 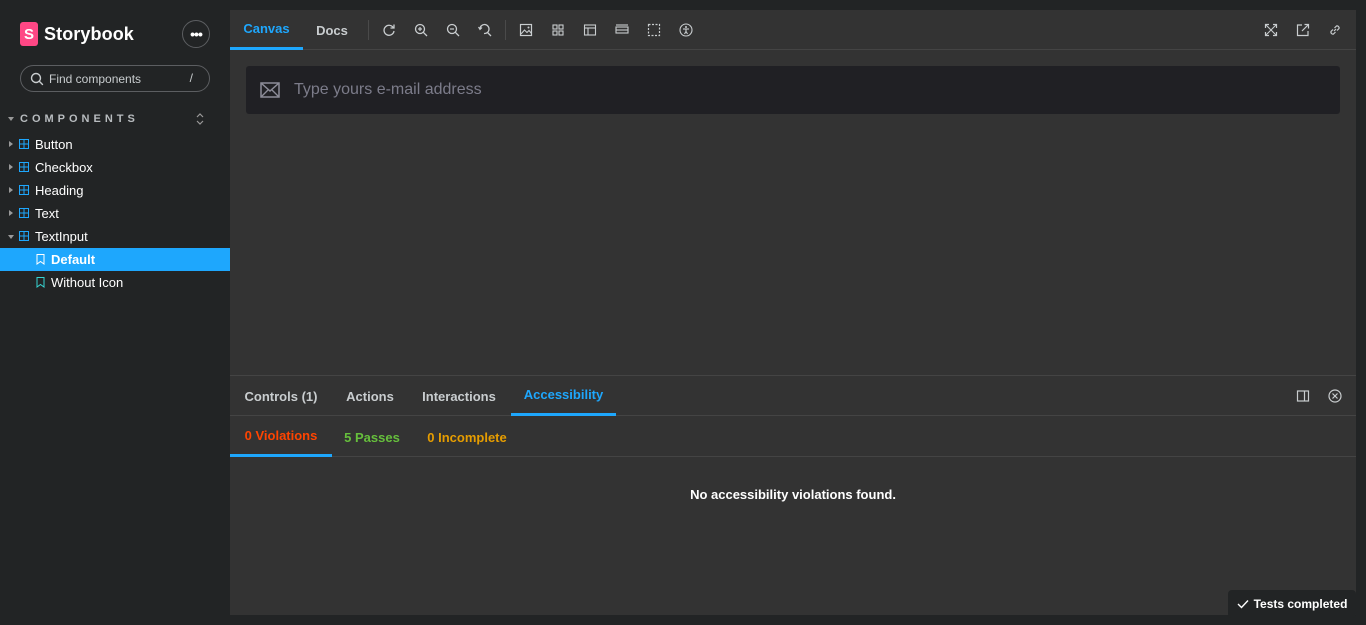 What do you see at coordinates (421, 30) in the screenshot?
I see `zoom-in-icon` at bounding box center [421, 30].